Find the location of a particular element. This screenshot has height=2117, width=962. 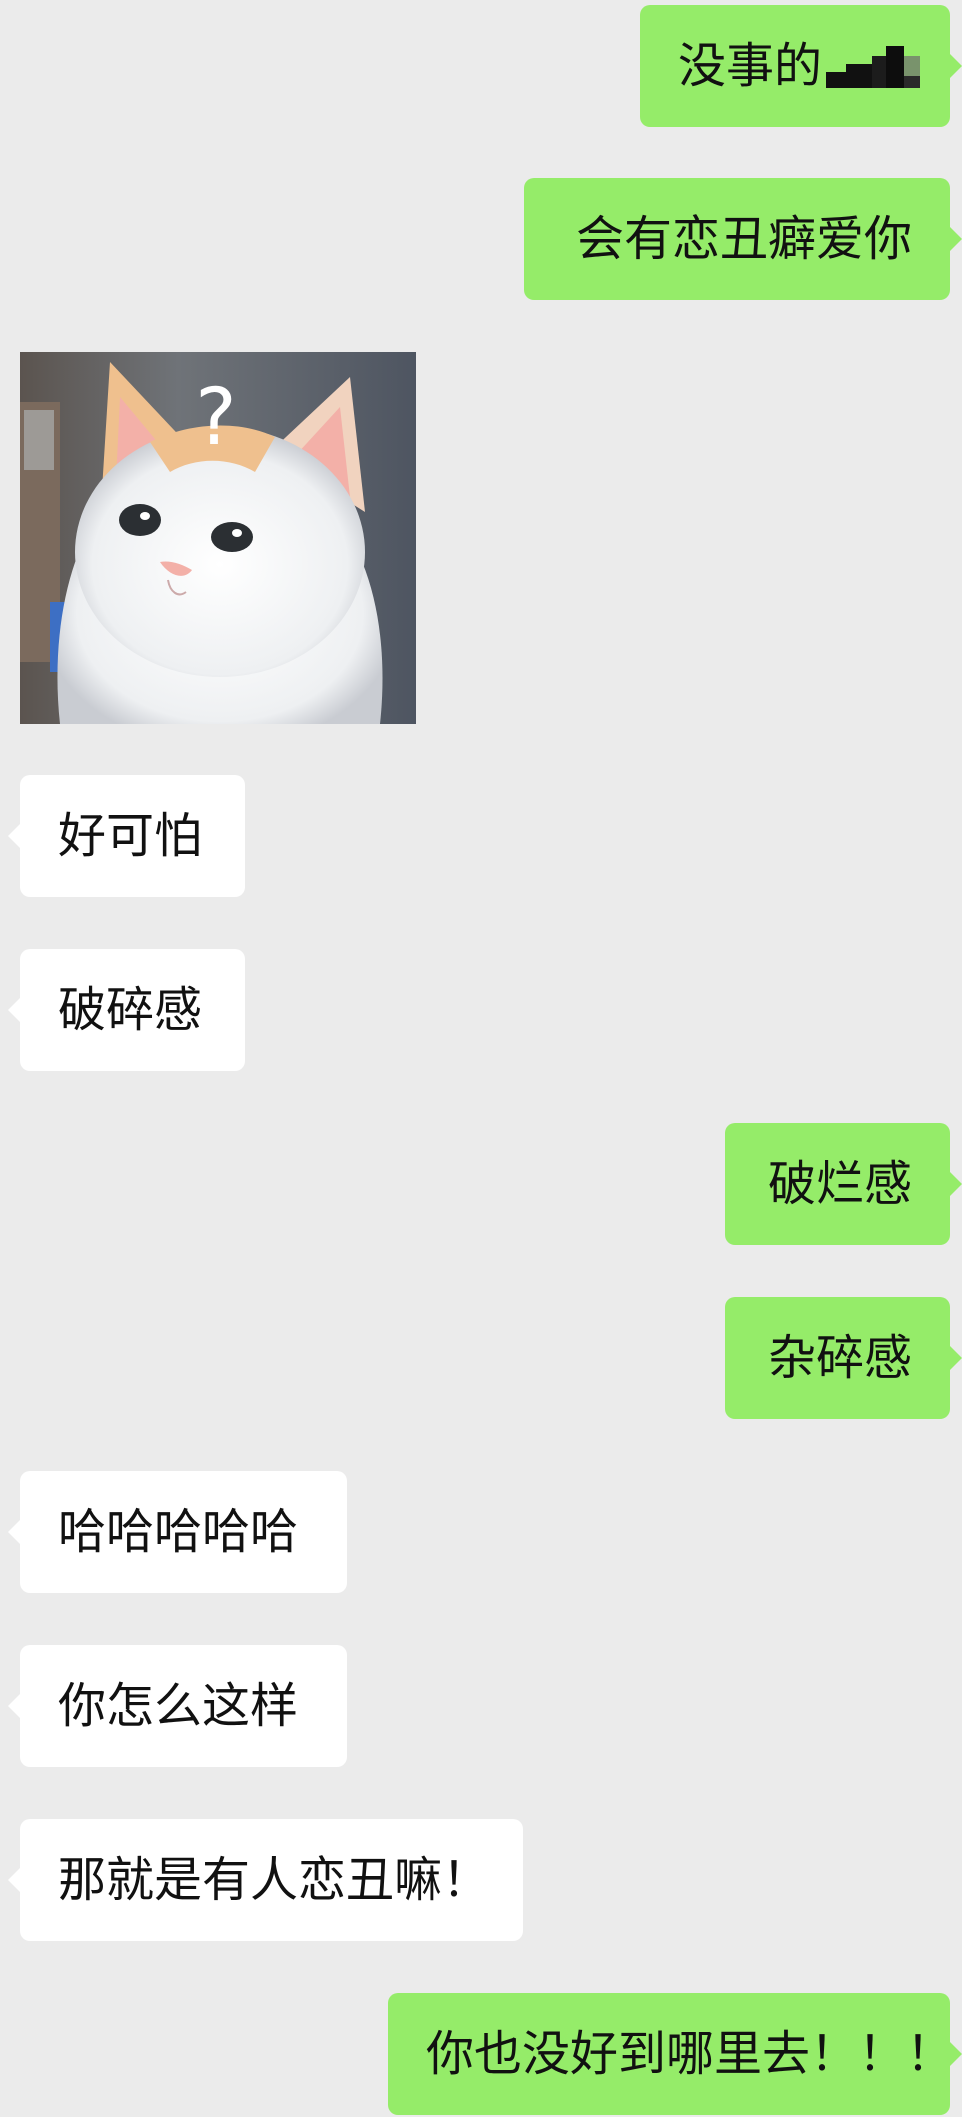

incoming-message: 好可怕 is located at coordinates (126, 836).